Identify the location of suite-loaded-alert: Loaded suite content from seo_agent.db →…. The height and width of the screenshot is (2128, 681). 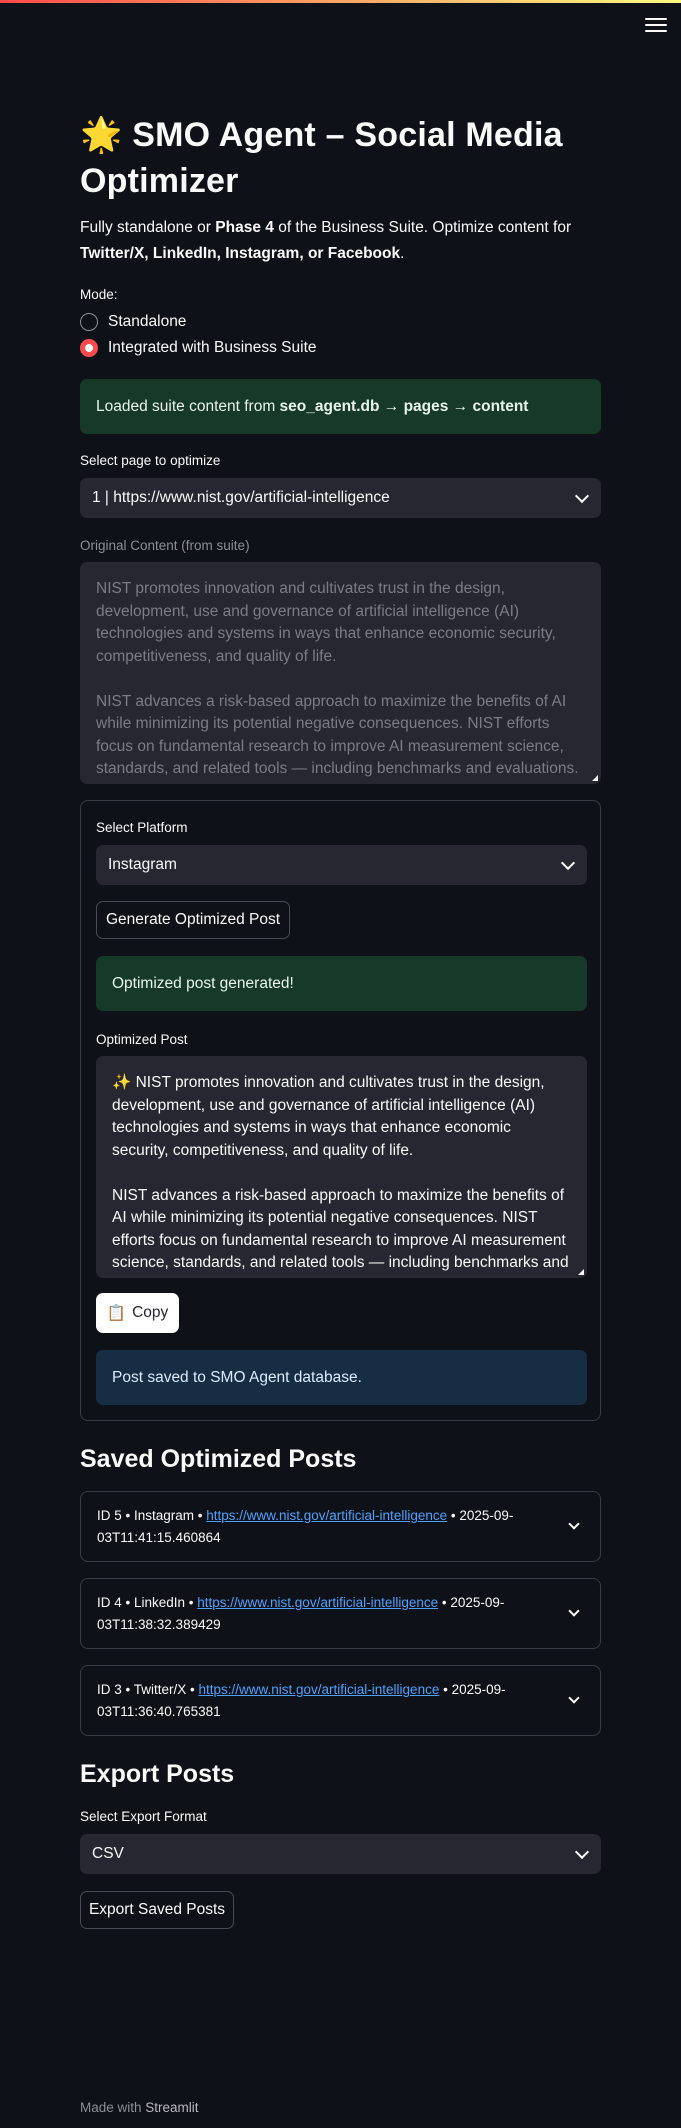
(340, 406).